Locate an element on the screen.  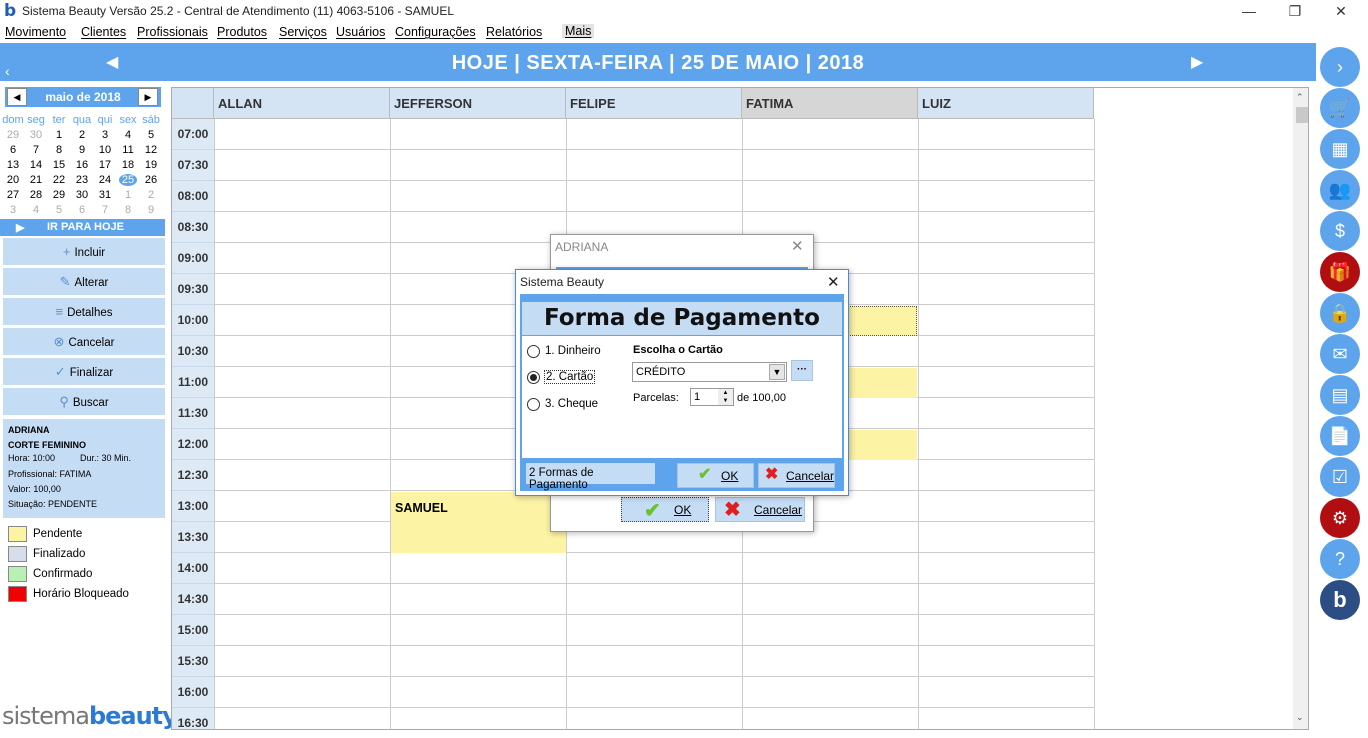
payment-close-icon: ✕ is located at coordinates (833, 282).